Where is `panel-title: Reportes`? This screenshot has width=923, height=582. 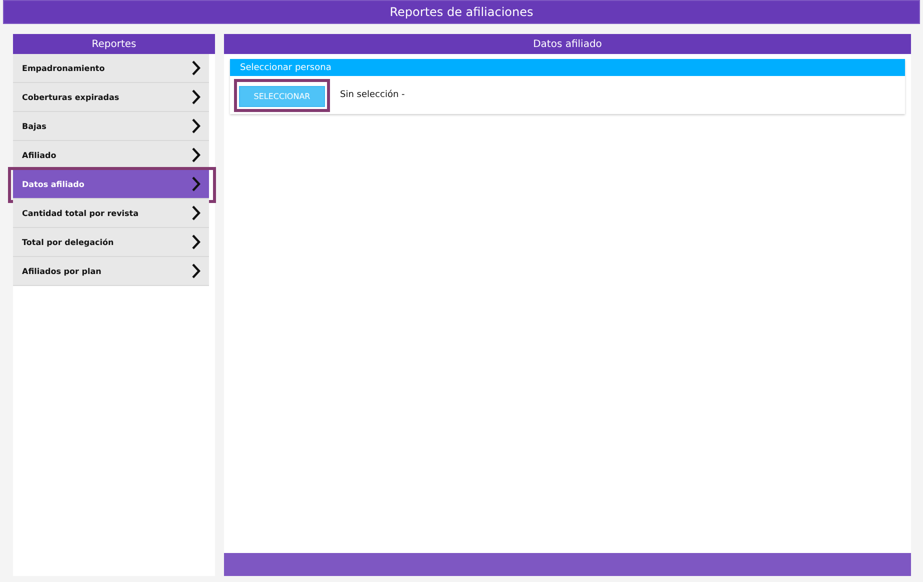
panel-title: Reportes is located at coordinates (114, 44).